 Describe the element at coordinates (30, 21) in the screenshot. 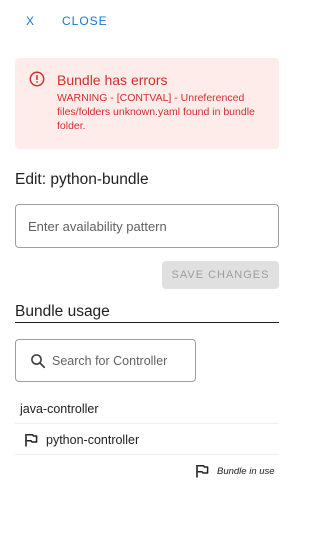

I see `close-icon: X` at that location.